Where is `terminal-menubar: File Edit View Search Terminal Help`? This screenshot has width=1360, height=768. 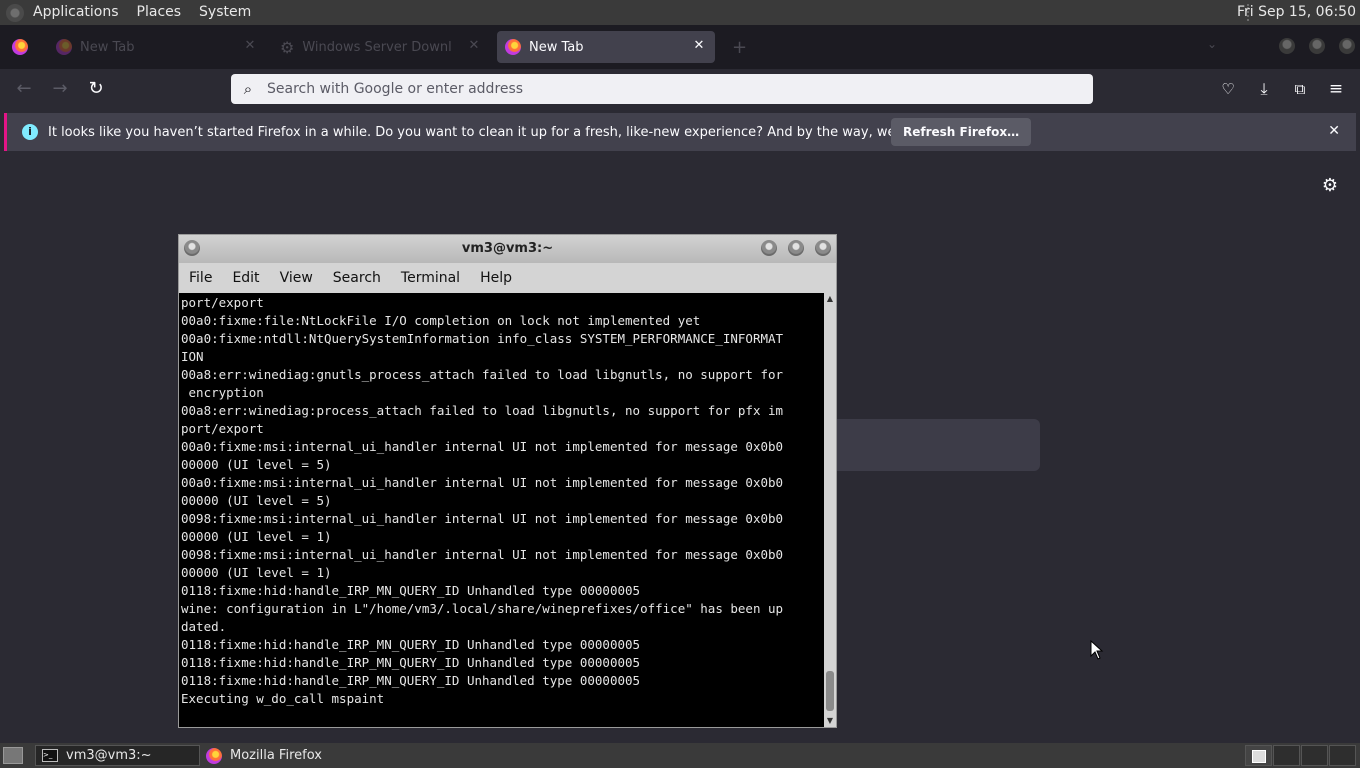 terminal-menubar: File Edit View Search Terminal Help is located at coordinates (507, 278).